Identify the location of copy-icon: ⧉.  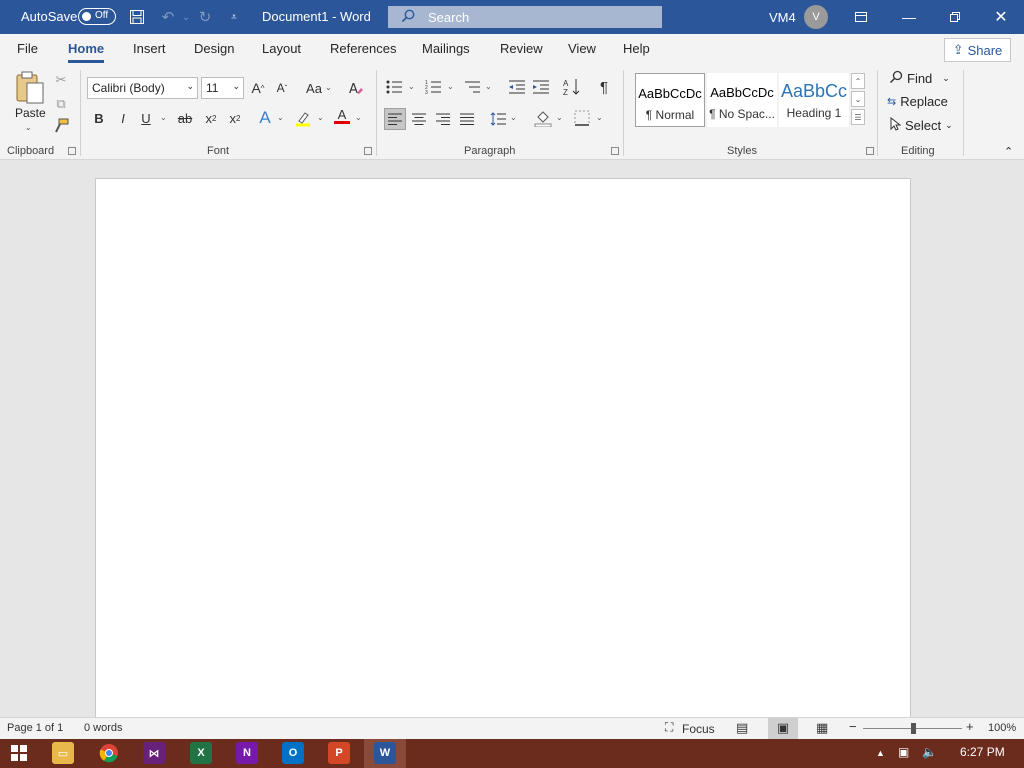
(61, 104).